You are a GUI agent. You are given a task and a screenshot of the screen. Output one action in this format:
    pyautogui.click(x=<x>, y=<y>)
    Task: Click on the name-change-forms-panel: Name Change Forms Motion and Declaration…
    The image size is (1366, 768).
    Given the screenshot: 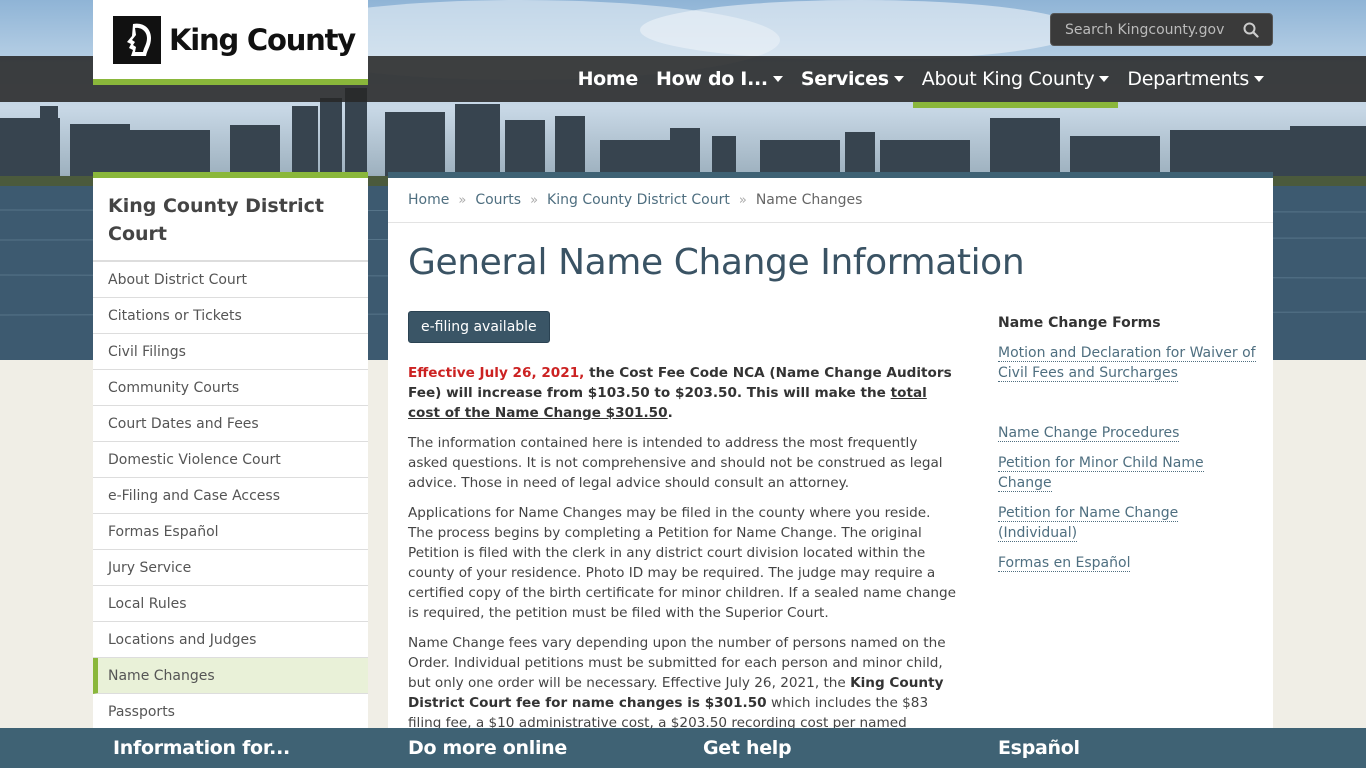 What is the action you would take?
    pyautogui.click(x=1128, y=448)
    